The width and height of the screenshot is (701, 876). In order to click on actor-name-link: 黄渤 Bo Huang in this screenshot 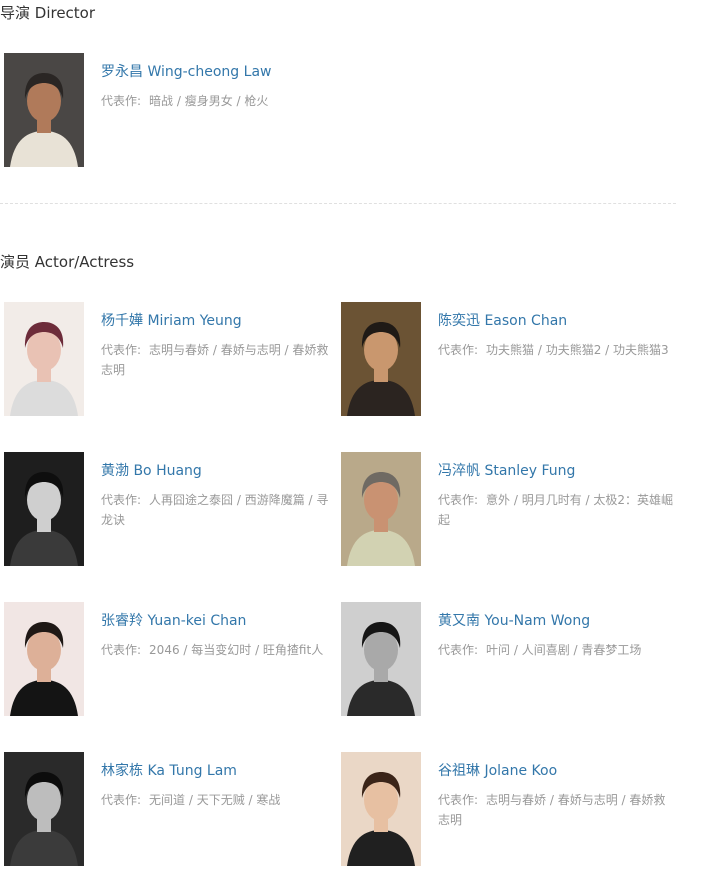, I will do `click(151, 470)`.